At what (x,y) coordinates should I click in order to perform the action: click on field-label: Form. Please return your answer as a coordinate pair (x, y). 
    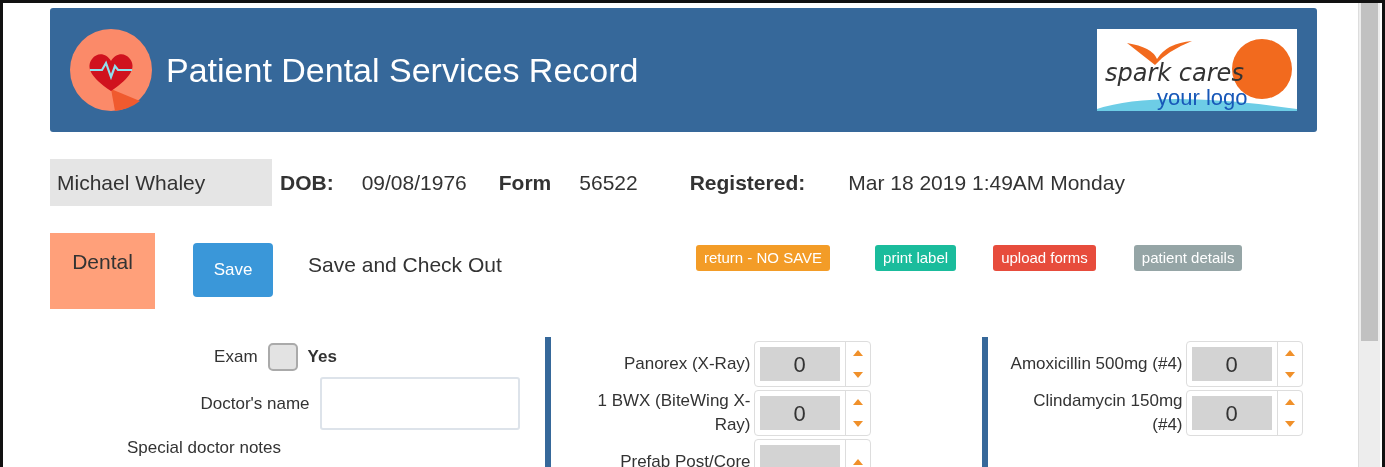
    Looking at the image, I should click on (525, 182).